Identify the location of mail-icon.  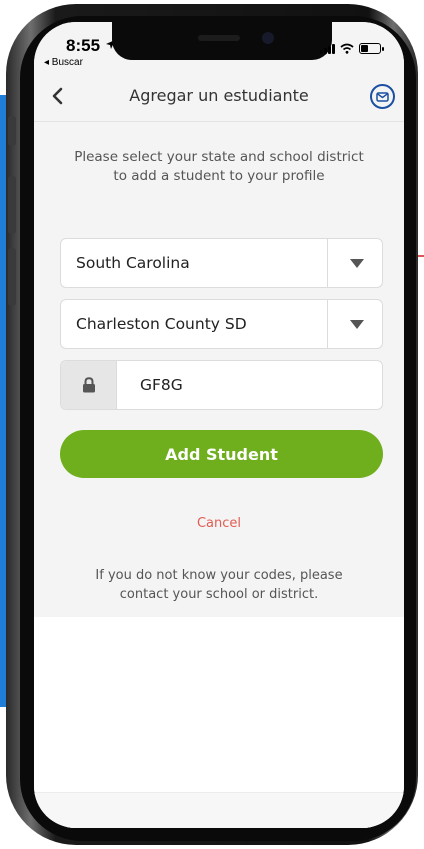
(382, 96).